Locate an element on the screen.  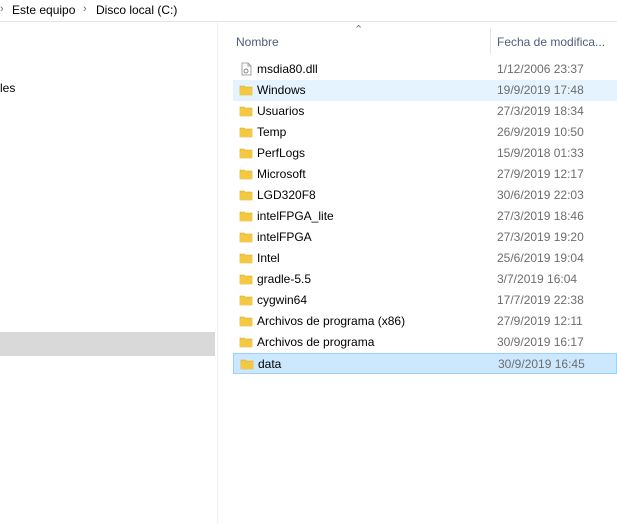
file-row: Temp 26/9/2019 10:50 is located at coordinates (425, 132).